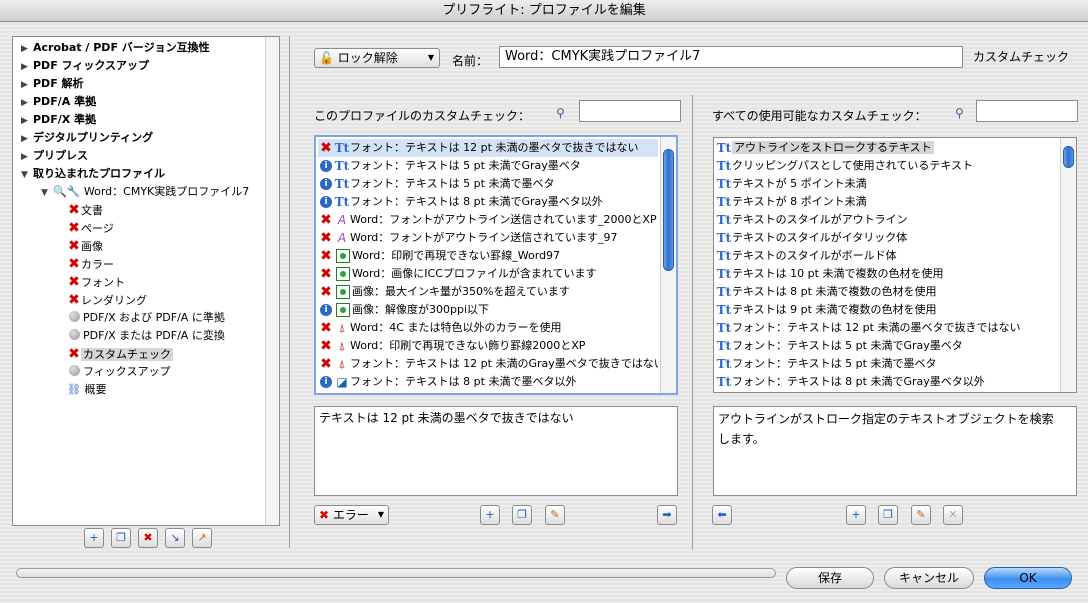 Image resolution: width=1088 pixels, height=603 pixels. Describe the element at coordinates (886, 292) in the screenshot. I see `available-check-row: Ttテキストは 8 pt 未満で複数の色材を使用` at that location.